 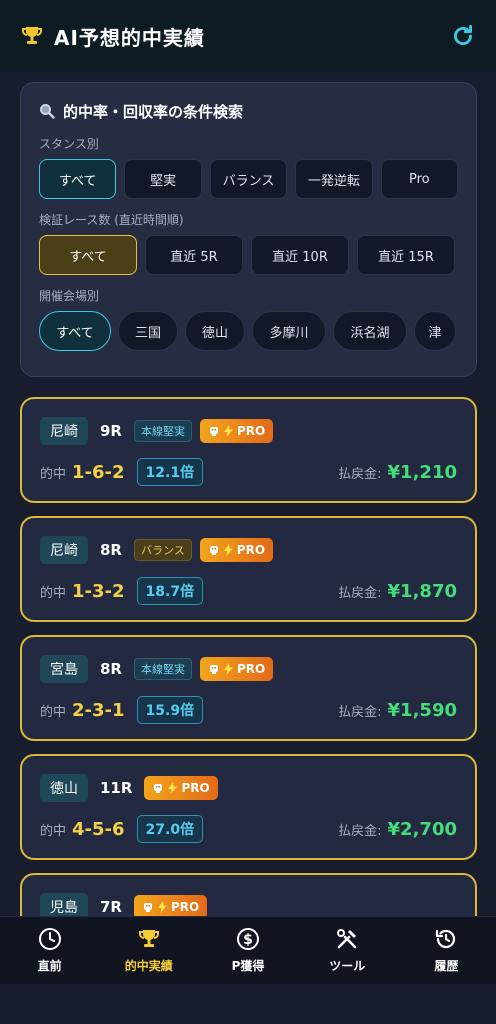 I want to click on odds-badge: 27.0倍, so click(x=170, y=829).